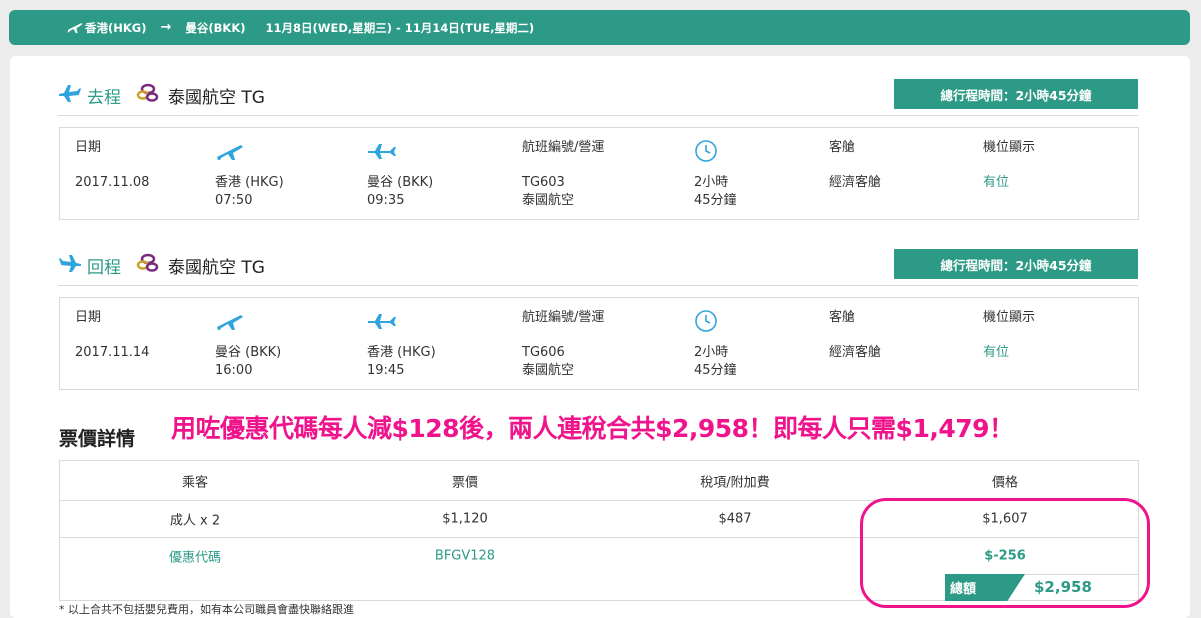  Describe the element at coordinates (215, 27) in the screenshot. I see `destination-city: 曼谷(BKK)` at that location.